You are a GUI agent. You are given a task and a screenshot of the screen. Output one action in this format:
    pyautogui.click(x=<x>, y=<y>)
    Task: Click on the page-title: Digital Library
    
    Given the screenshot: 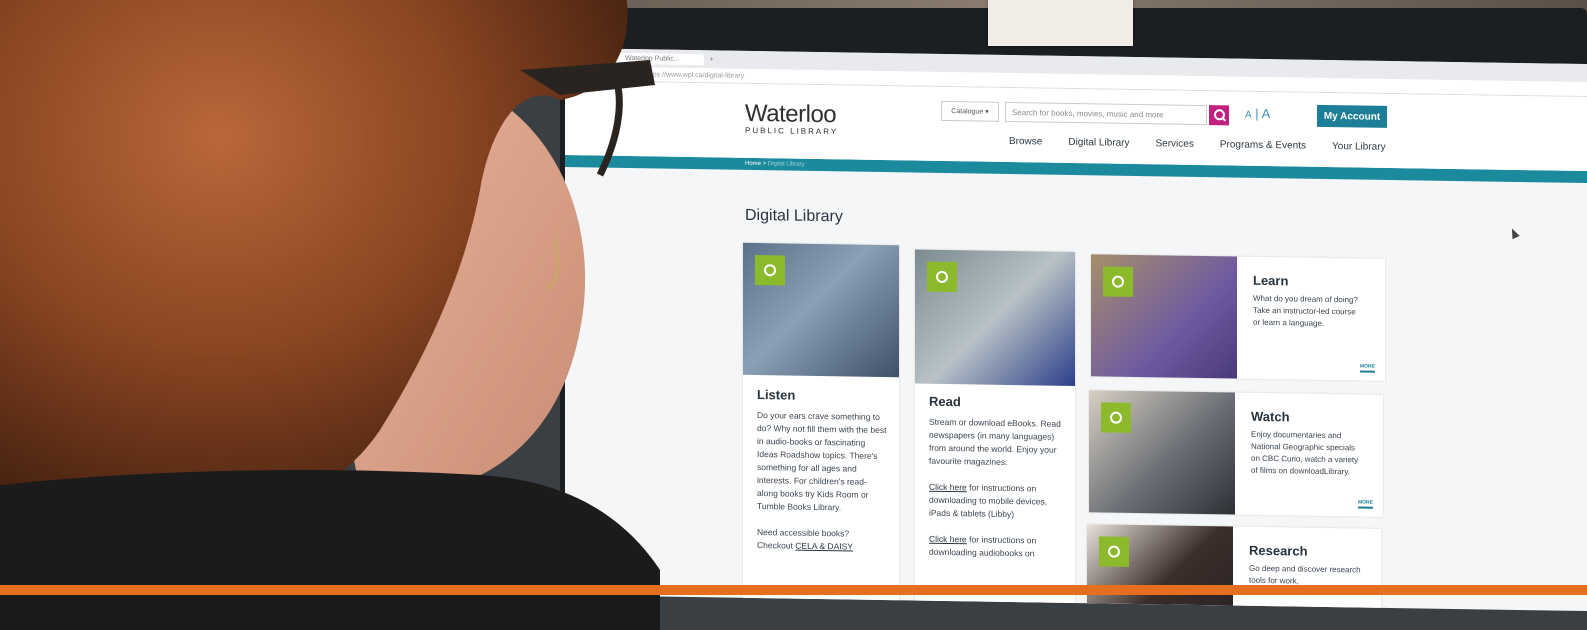 What is the action you would take?
    pyautogui.click(x=794, y=216)
    